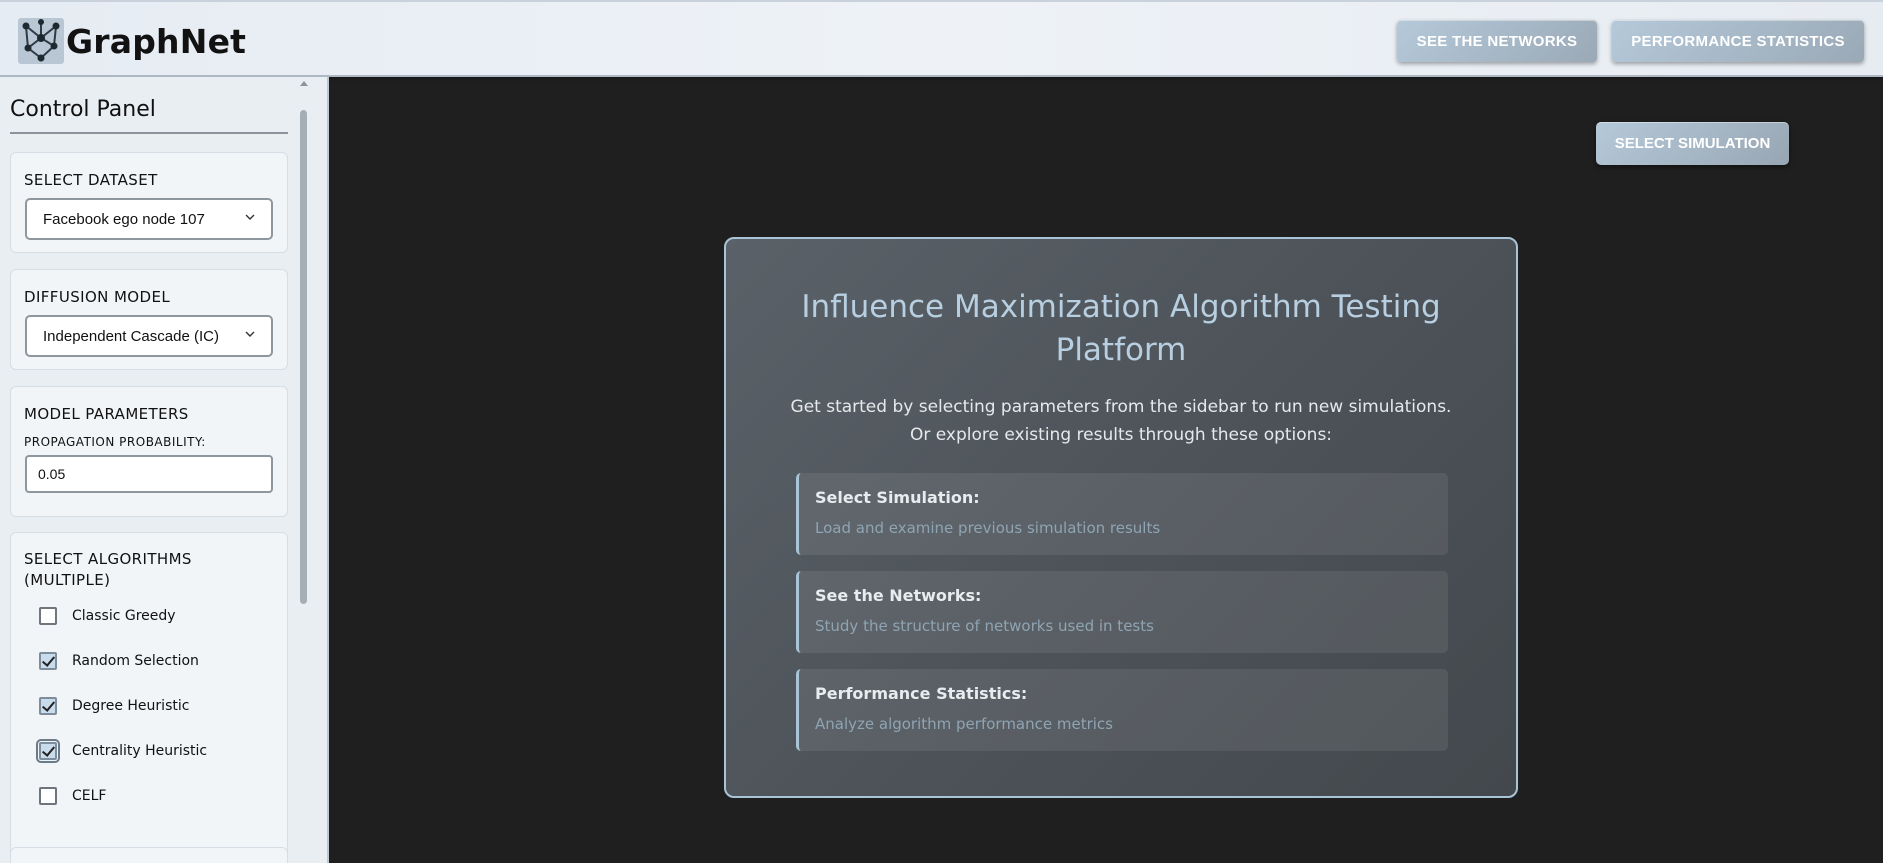  Describe the element at coordinates (921, 693) in the screenshot. I see `option-title: Performance Statistics:` at that location.